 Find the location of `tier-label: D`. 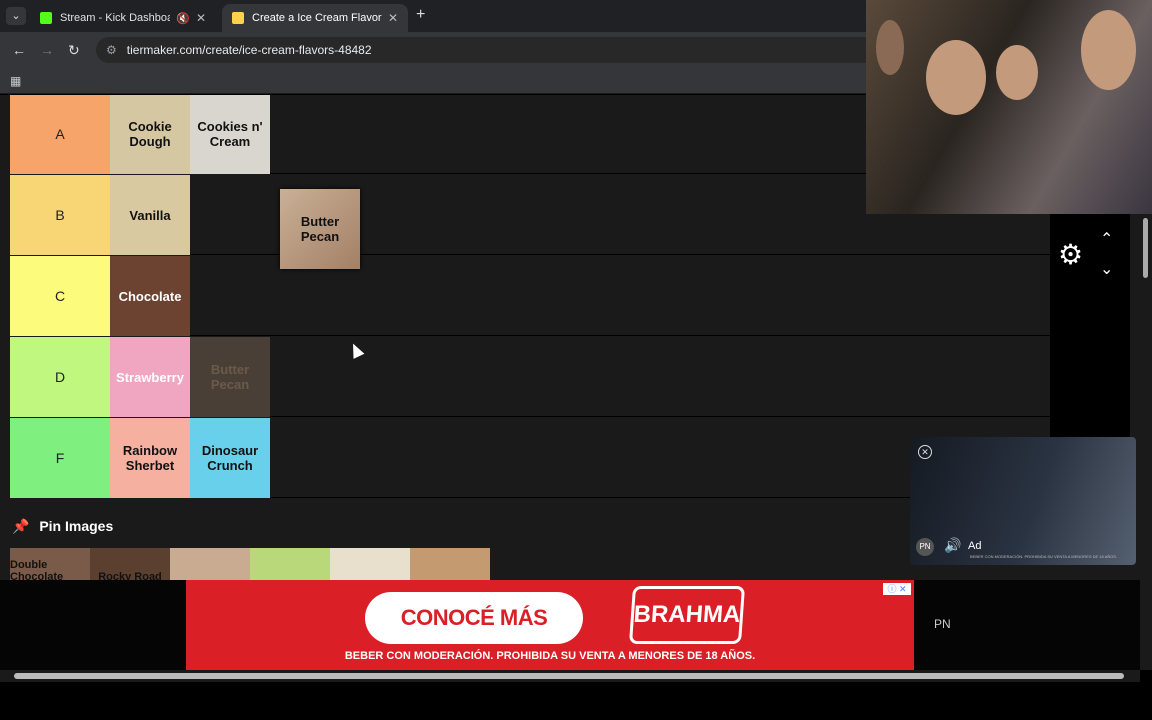

tier-label: D is located at coordinates (60, 377).